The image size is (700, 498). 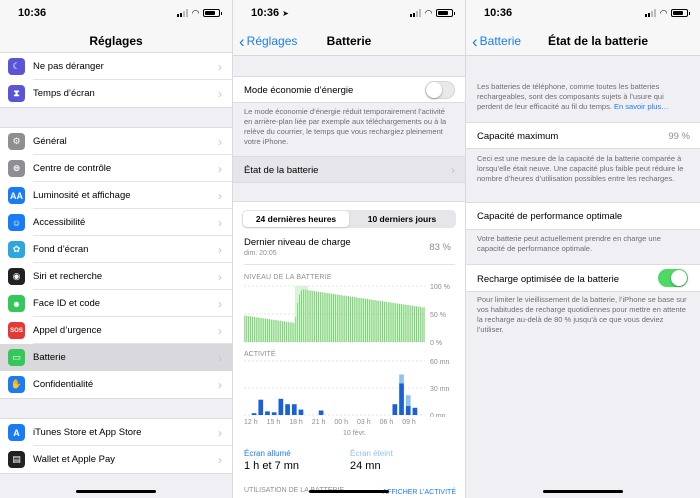 I want to click on y-tick-label: 30 mn, so click(x=440, y=389).